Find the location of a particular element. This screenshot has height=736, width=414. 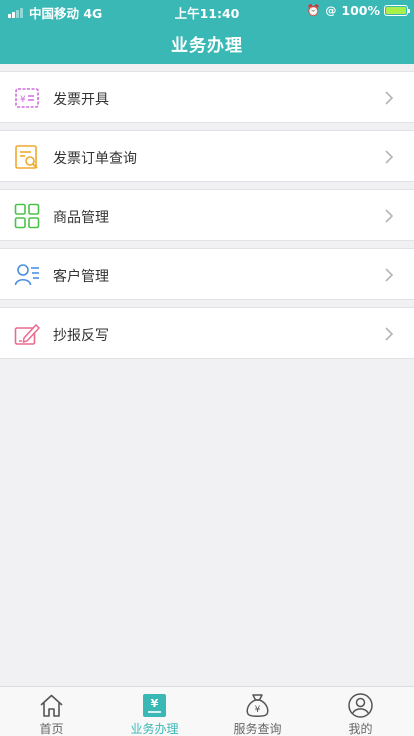

tab-service-query: ¥ 服务查询 is located at coordinates (257, 711).